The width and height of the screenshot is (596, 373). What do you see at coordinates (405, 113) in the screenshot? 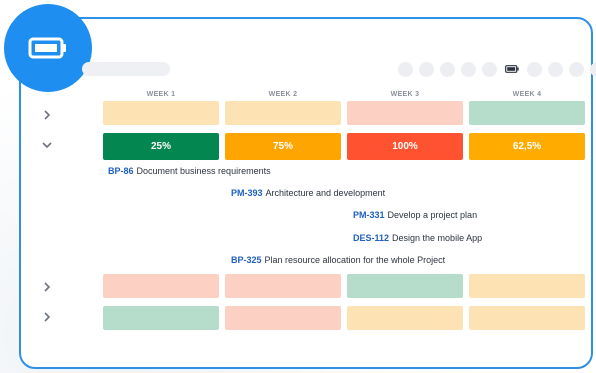
I see `row-1-week-3-cell` at bounding box center [405, 113].